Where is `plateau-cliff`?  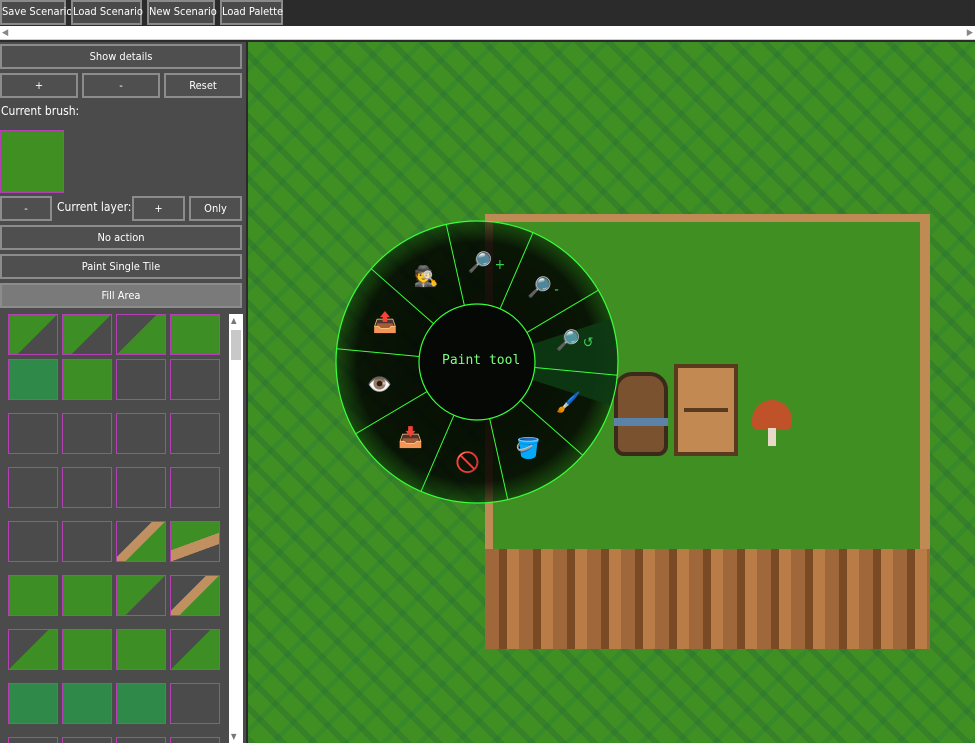 plateau-cliff is located at coordinates (707, 599).